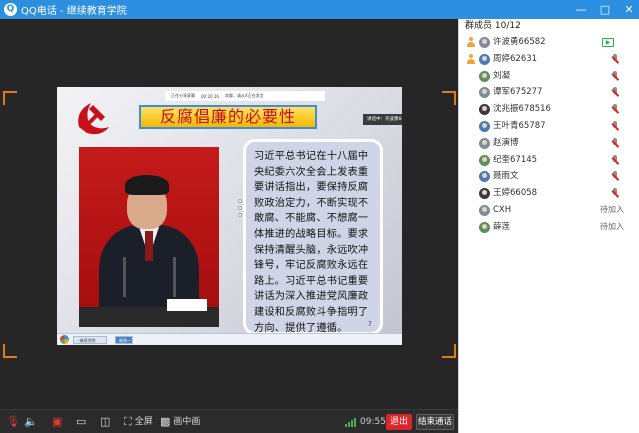 Image resolution: width=639 pixels, height=433 pixels. Describe the element at coordinates (210, 96) in the screenshot. I see `share-duration: 00:20:16` at that location.